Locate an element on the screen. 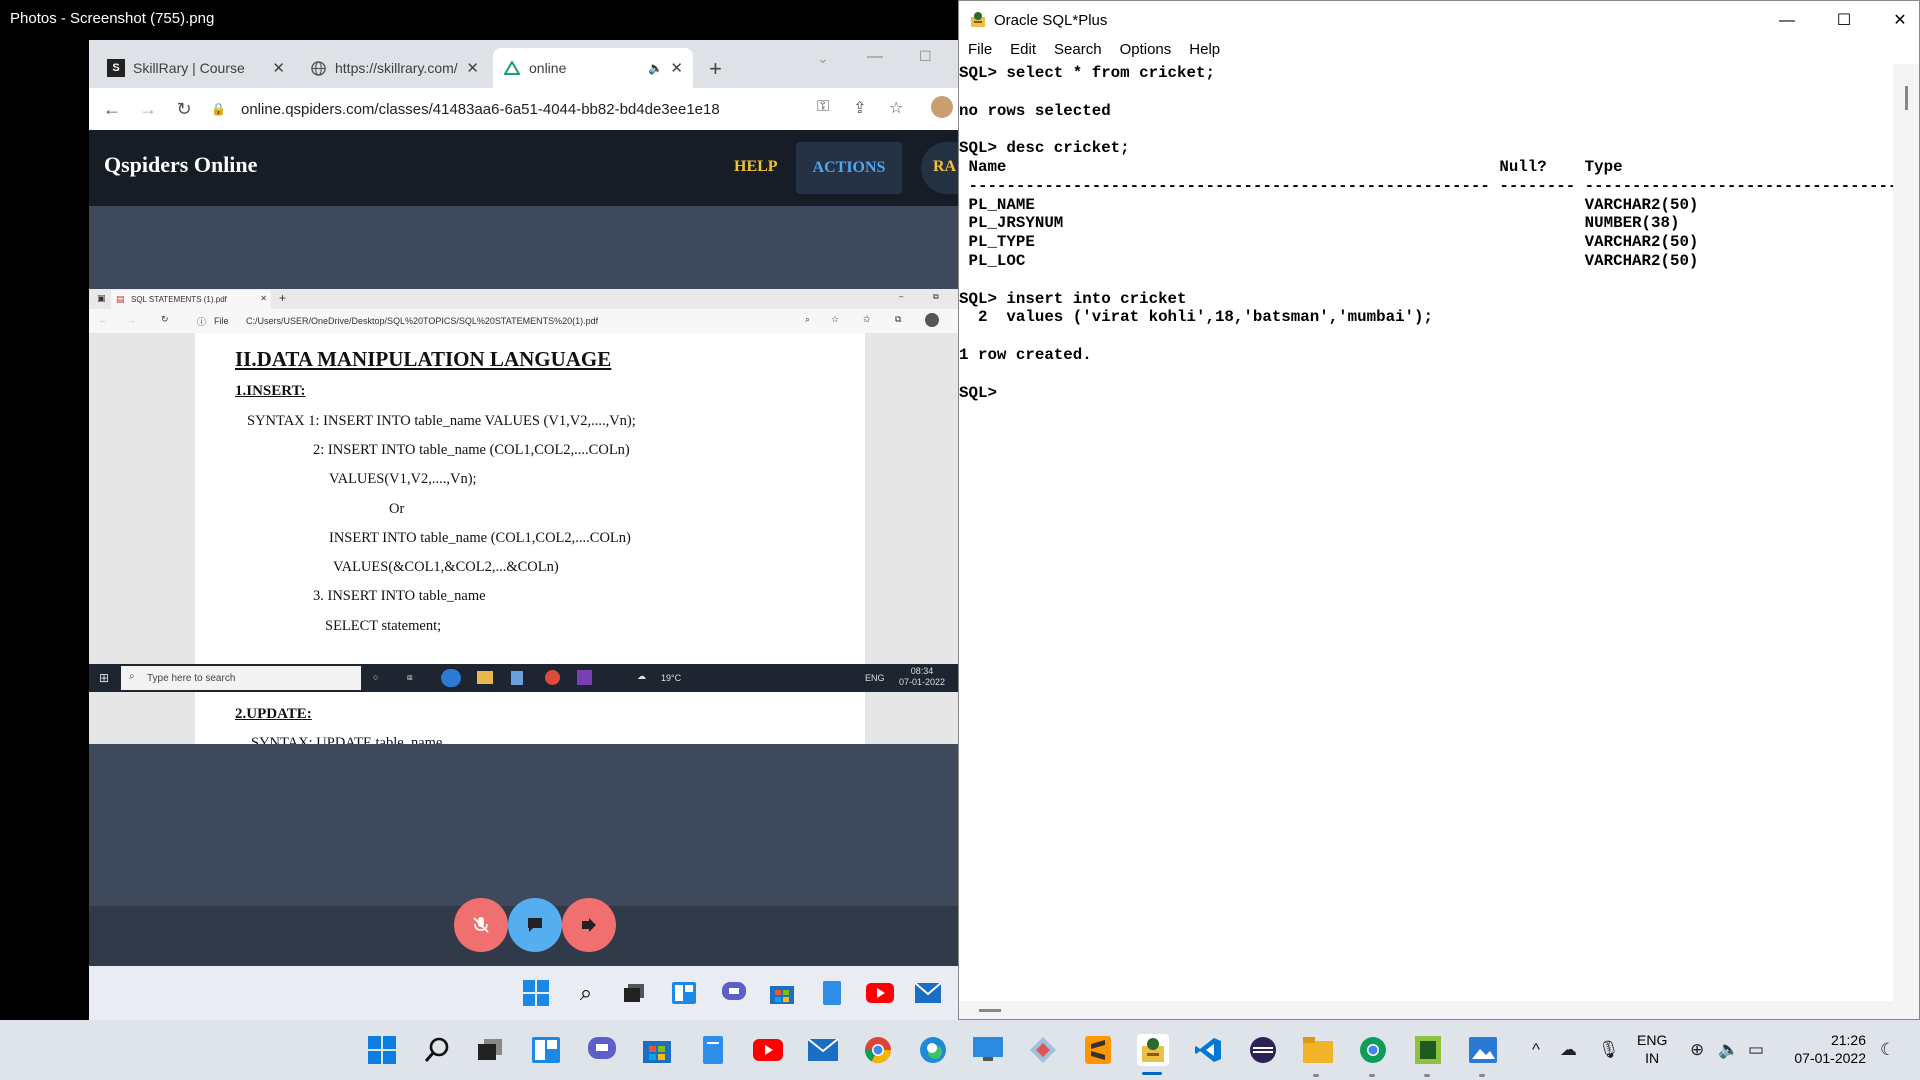 The image size is (1920, 1080). tab-search-icon: ⌄ is located at coordinates (823, 58).